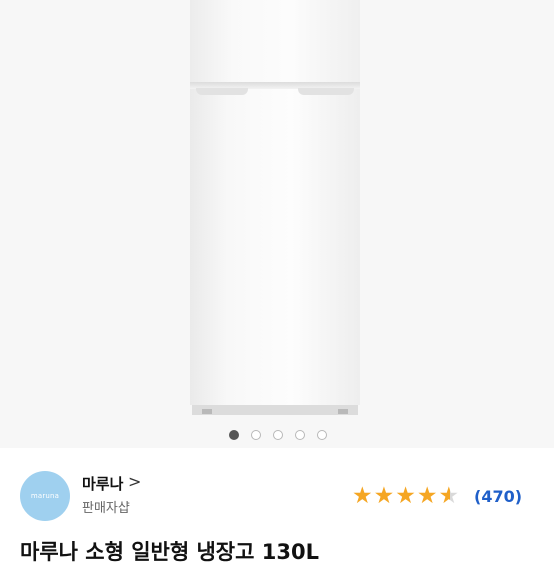 The image size is (554, 566). Describe the element at coordinates (102, 483) in the screenshot. I see `seller-name-link: 마루나` at that location.